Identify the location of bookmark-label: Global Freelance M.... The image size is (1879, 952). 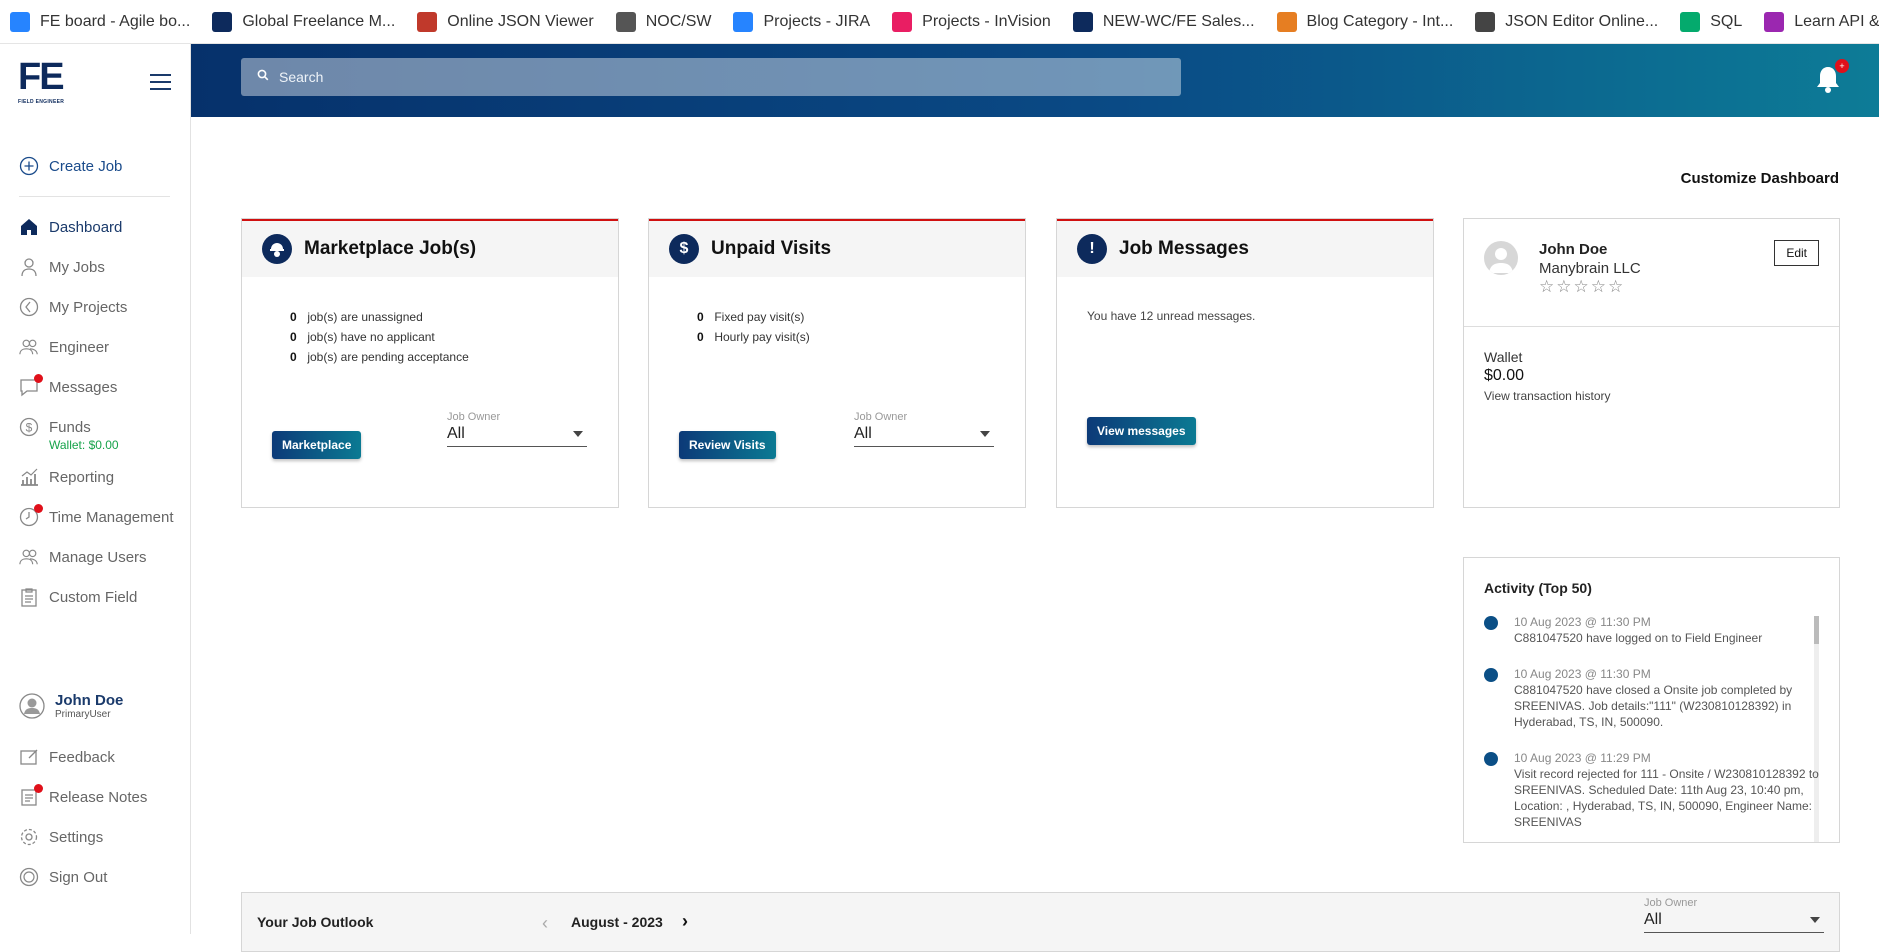
(319, 21).